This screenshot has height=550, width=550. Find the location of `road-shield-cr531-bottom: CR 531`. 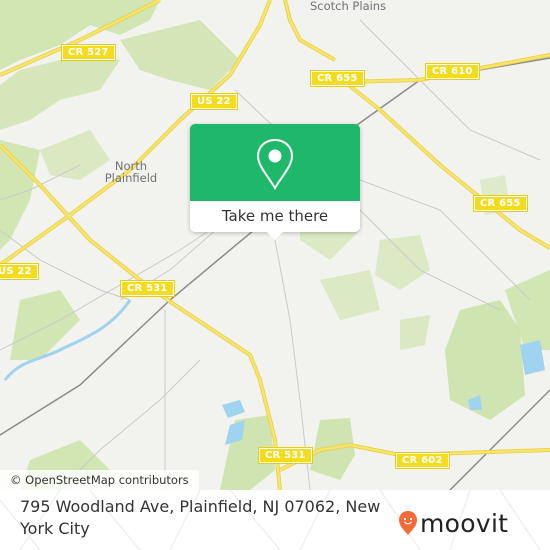

road-shield-cr531-bottom: CR 531 is located at coordinates (285, 455).